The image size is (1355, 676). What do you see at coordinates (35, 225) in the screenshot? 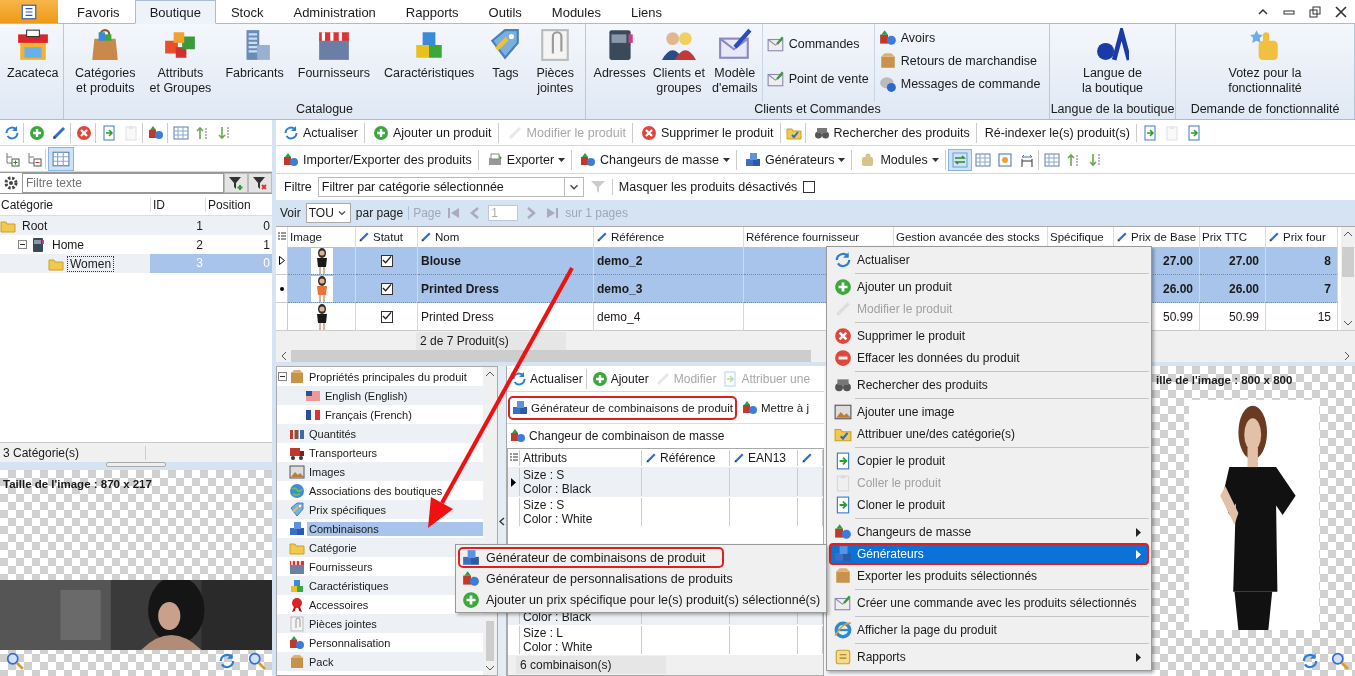
I see `tree-item: Root` at bounding box center [35, 225].